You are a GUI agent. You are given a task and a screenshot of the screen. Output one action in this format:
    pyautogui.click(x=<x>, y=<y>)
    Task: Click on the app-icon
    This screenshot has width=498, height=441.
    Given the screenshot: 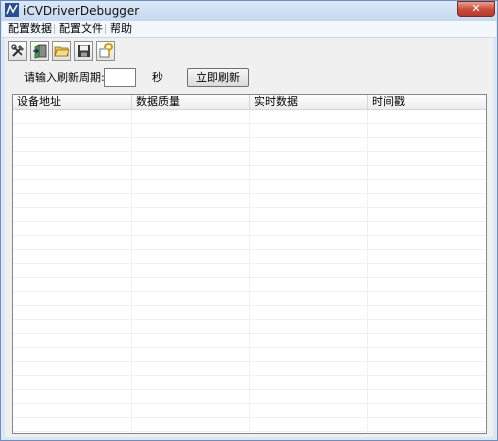 What is the action you would take?
    pyautogui.click(x=12, y=10)
    